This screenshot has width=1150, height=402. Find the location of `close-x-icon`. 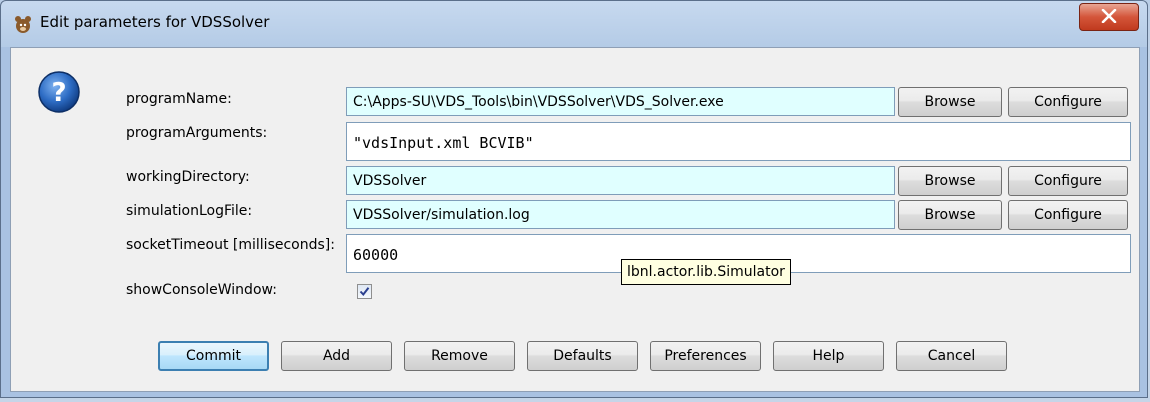

close-x-icon is located at coordinates (1109, 17).